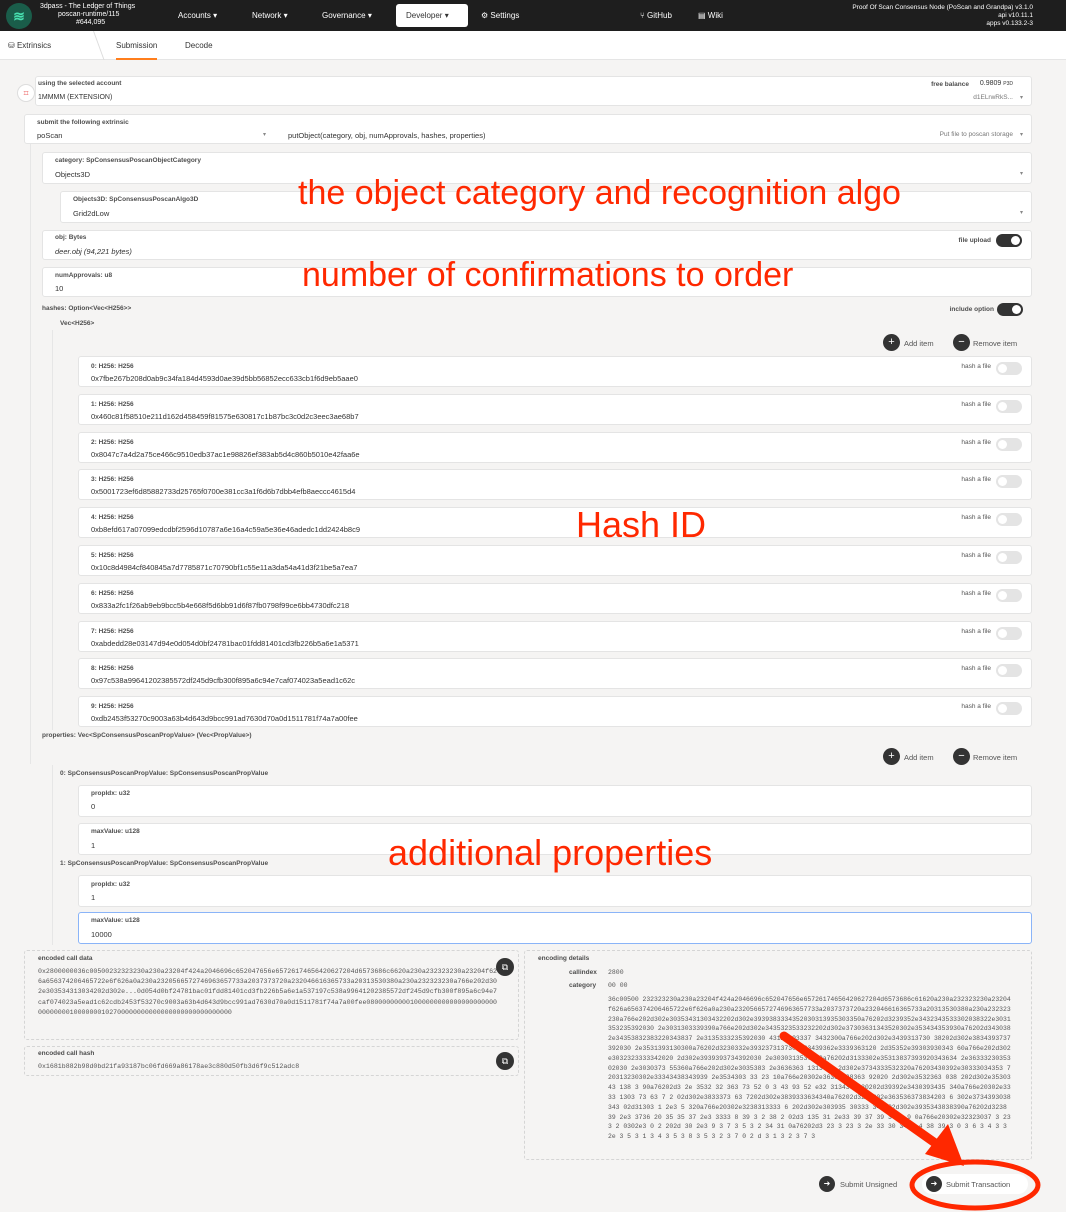 Image resolution: width=1066 pixels, height=1212 pixels. I want to click on annotation-overlay, so click(910, 1121).